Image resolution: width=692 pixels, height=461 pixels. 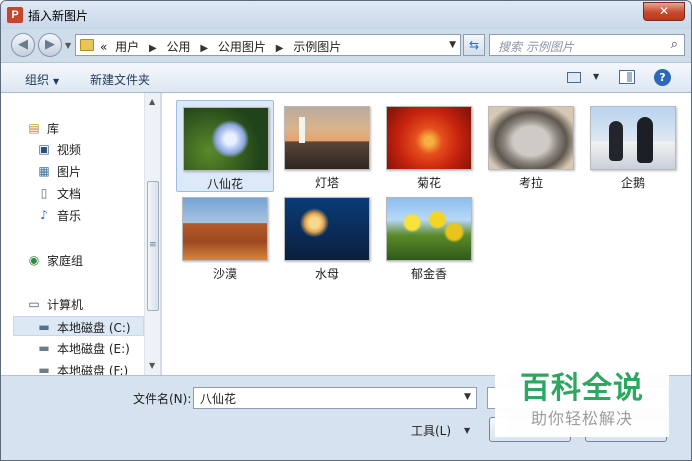 I want to click on nav-label: 本地磁盘 (C:), so click(x=94, y=328).